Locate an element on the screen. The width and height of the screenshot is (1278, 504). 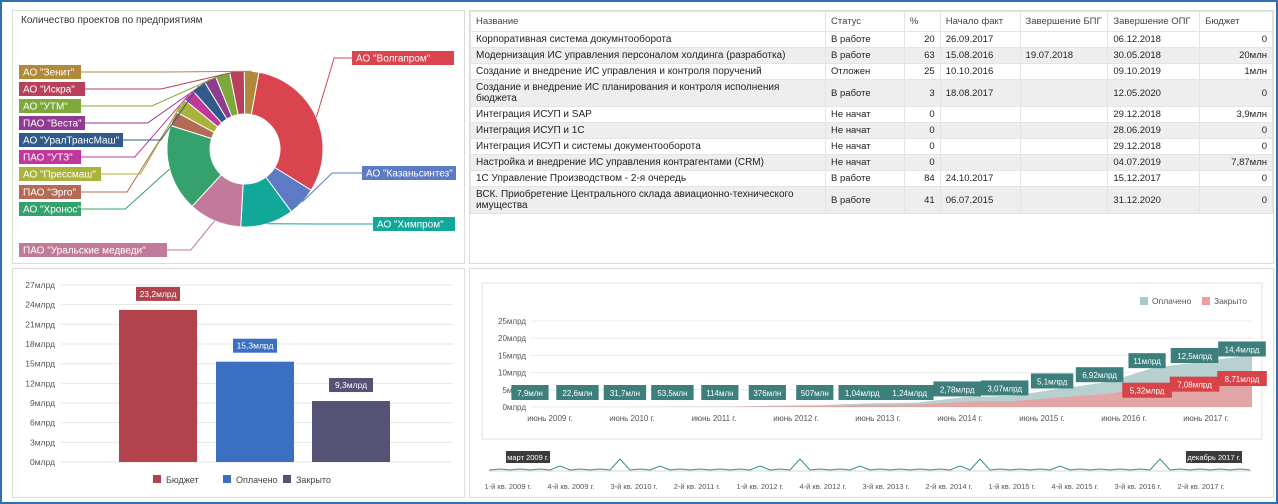
column-header: Бюджет is located at coordinates (1236, 21).